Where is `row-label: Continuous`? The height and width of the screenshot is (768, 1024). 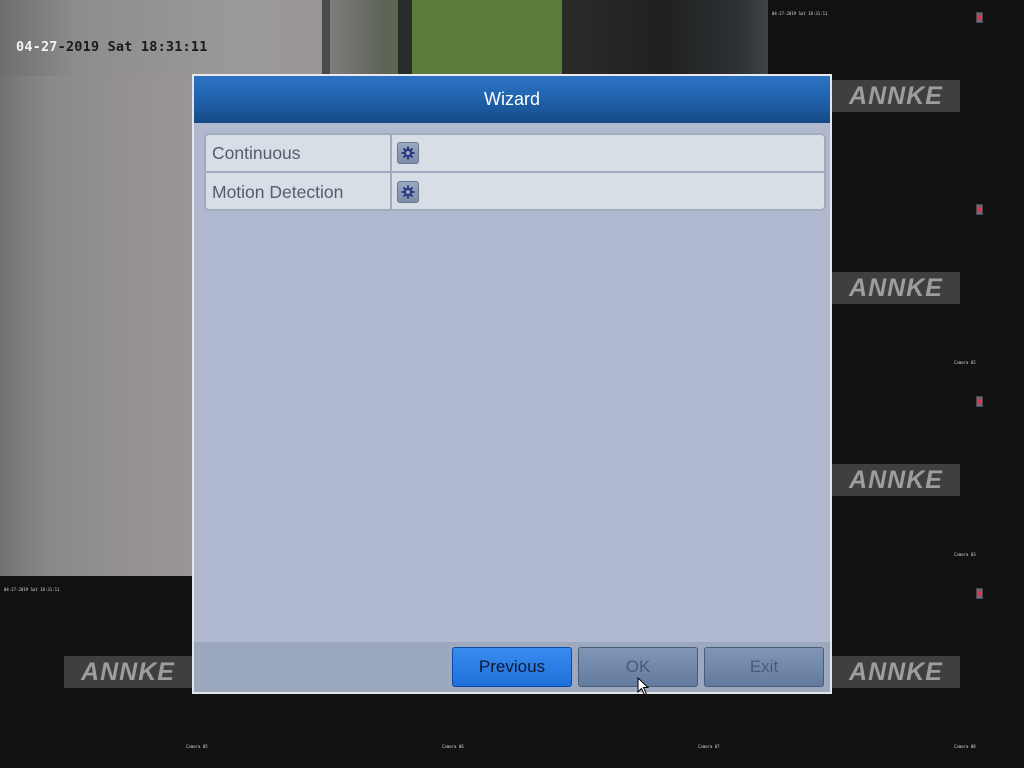 row-label: Continuous is located at coordinates (299, 153).